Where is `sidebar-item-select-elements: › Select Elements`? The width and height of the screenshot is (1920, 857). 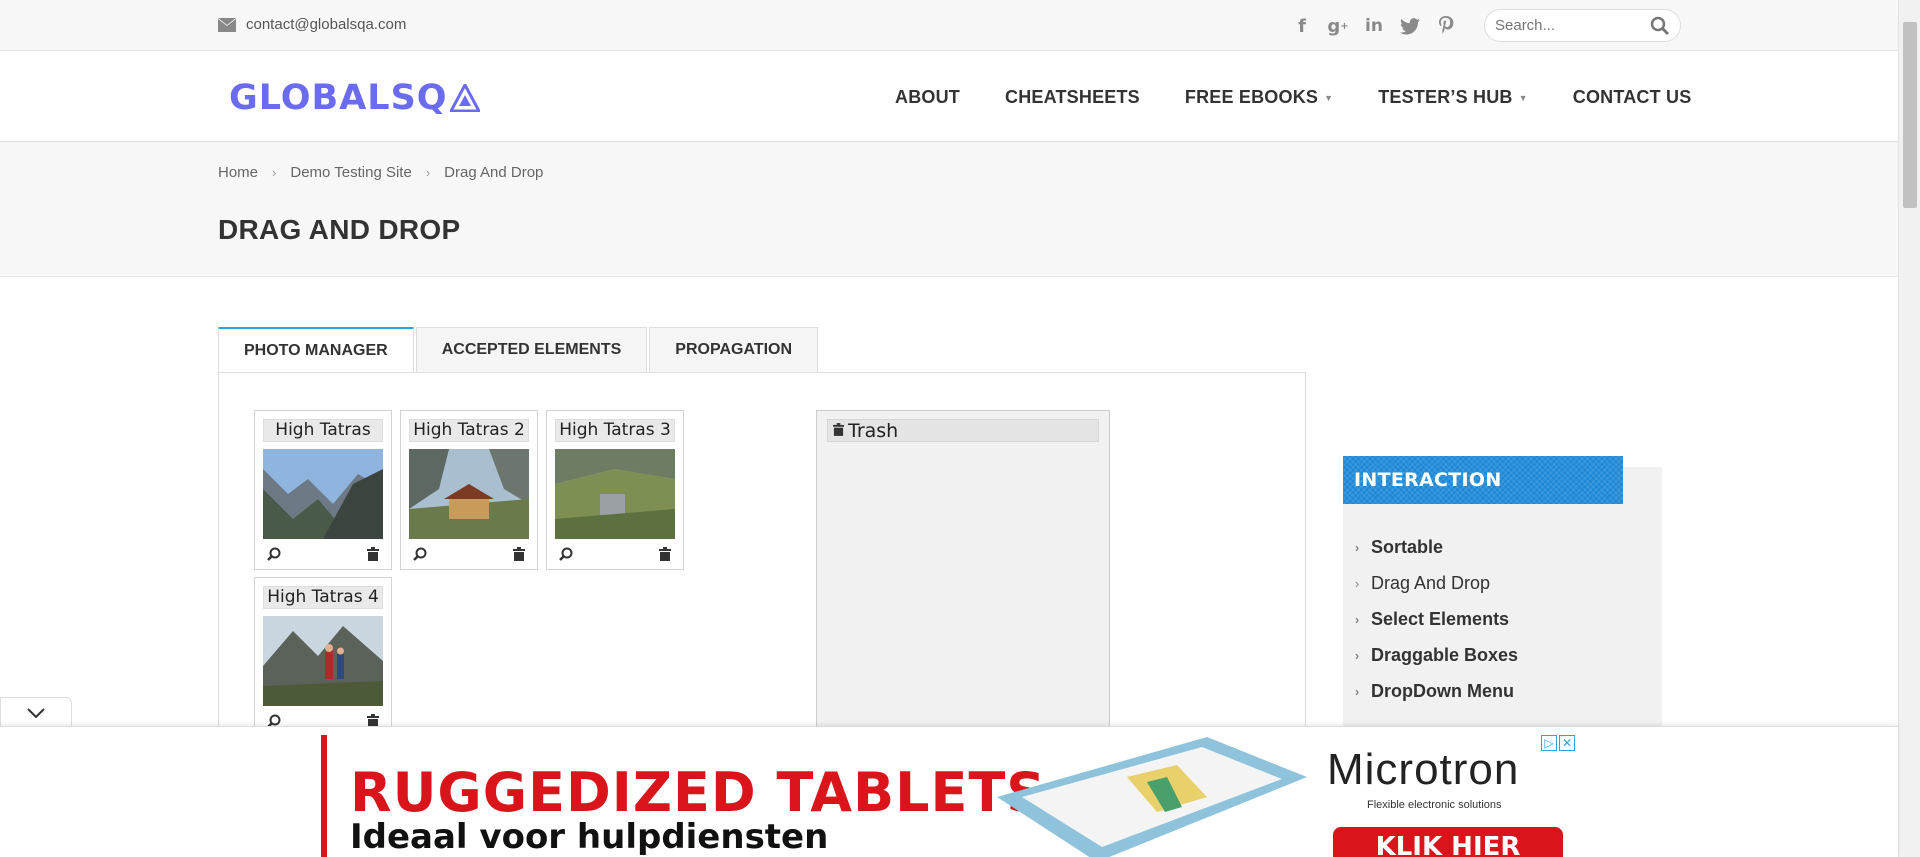 sidebar-item-select-elements: › Select Elements is located at coordinates (1430, 619).